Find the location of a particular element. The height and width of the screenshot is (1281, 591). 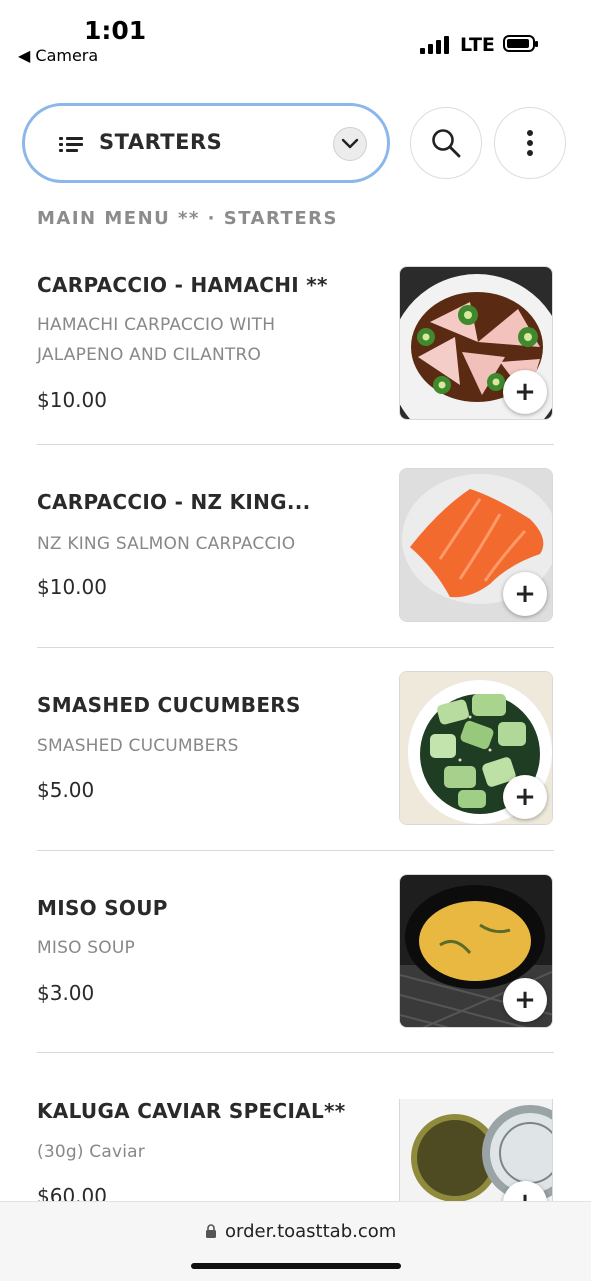

menu-category-label: STARTERS is located at coordinates (161, 142).